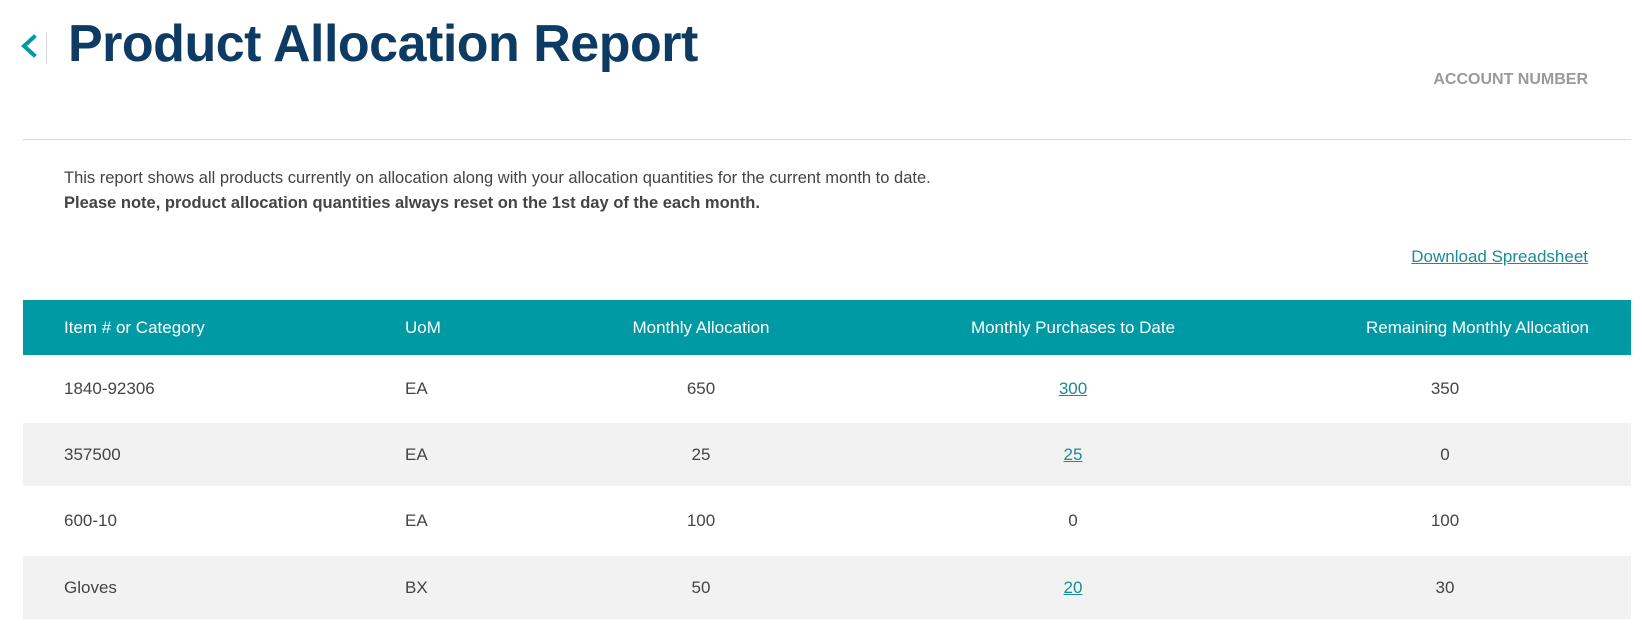 Image resolution: width=1642 pixels, height=628 pixels. What do you see at coordinates (701, 327) in the screenshot?
I see `column-header-monthly-allocation: Monthly Allocation` at bounding box center [701, 327].